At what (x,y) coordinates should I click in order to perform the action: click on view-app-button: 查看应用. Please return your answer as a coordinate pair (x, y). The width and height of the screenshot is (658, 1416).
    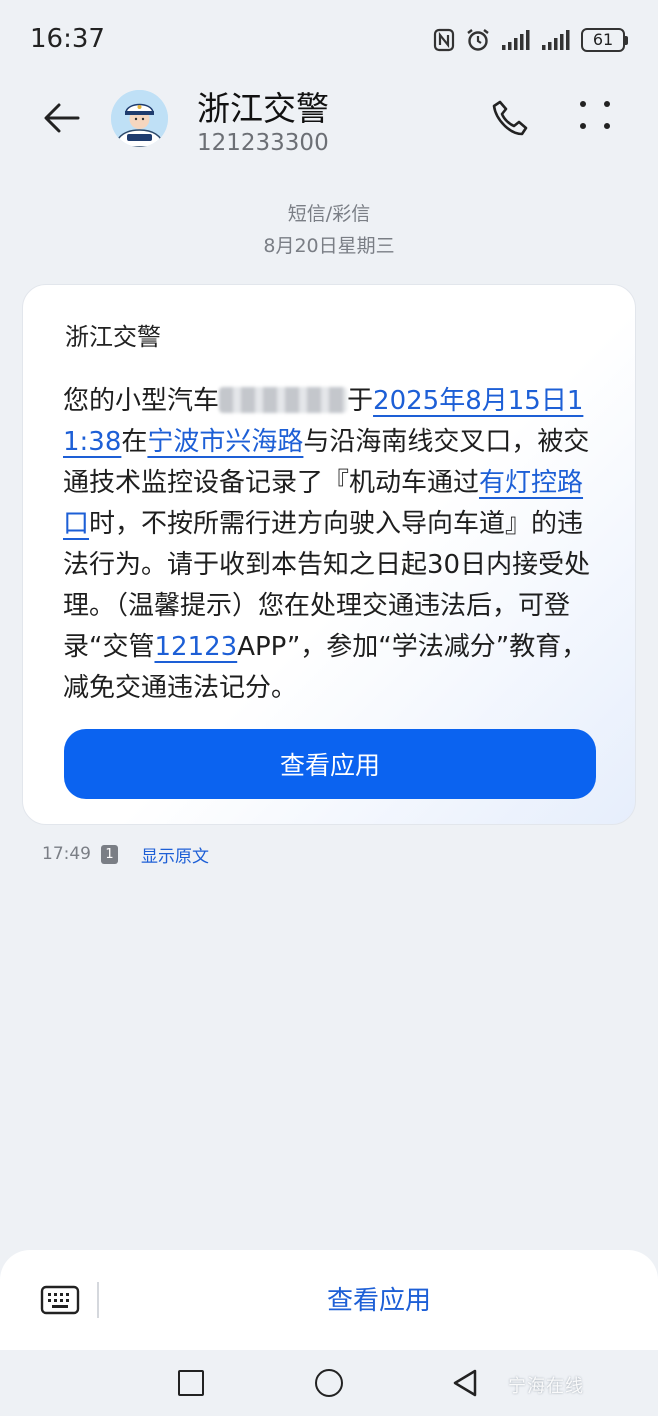
    Looking at the image, I should click on (330, 764).